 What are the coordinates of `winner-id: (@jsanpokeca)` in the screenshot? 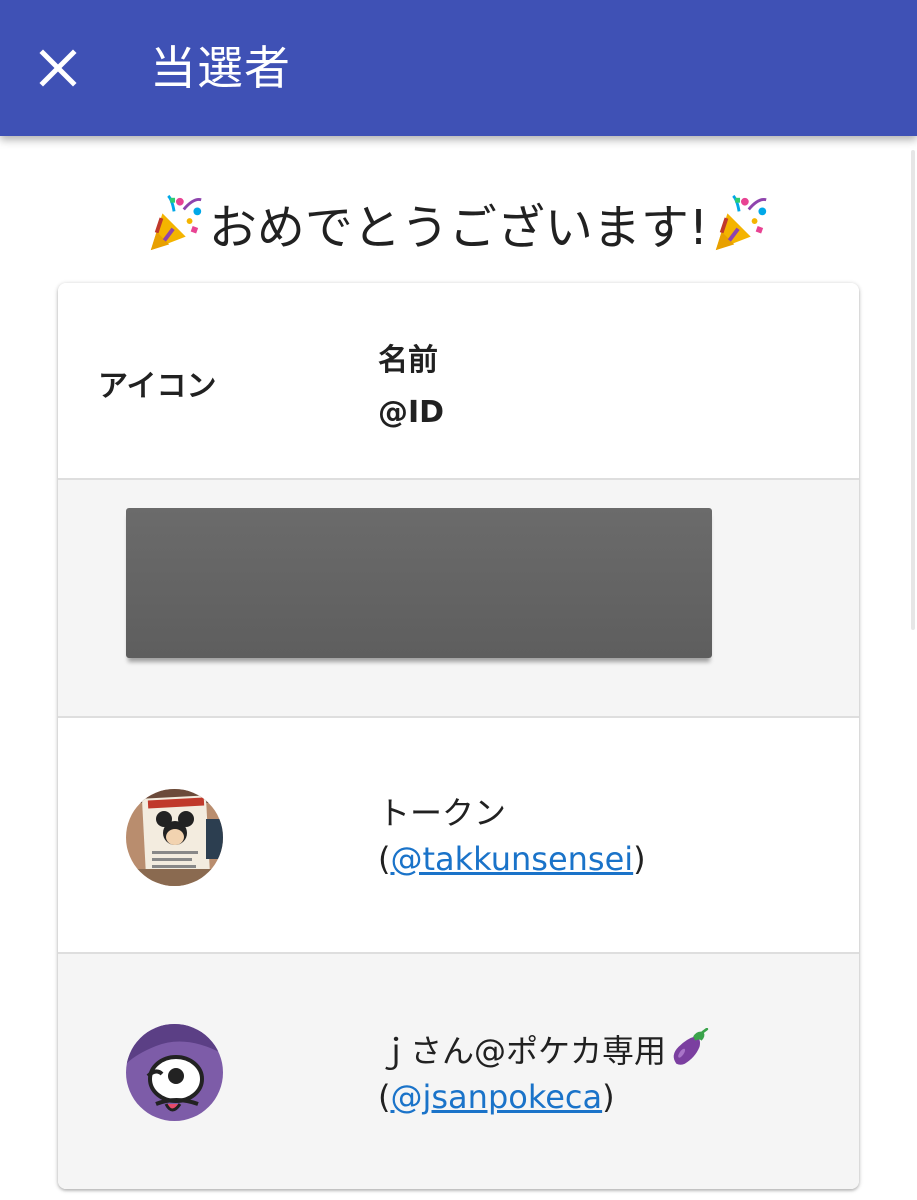 It's located at (496, 1097).